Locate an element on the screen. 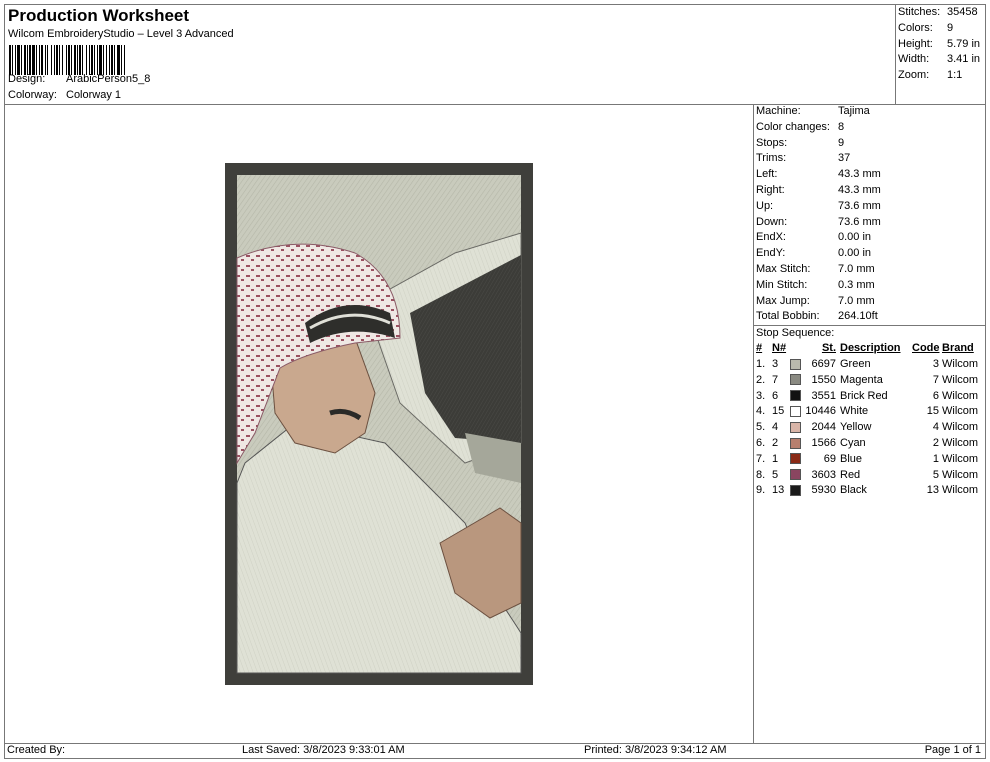  stat-row: EndX: 0.00 in is located at coordinates (814, 237).